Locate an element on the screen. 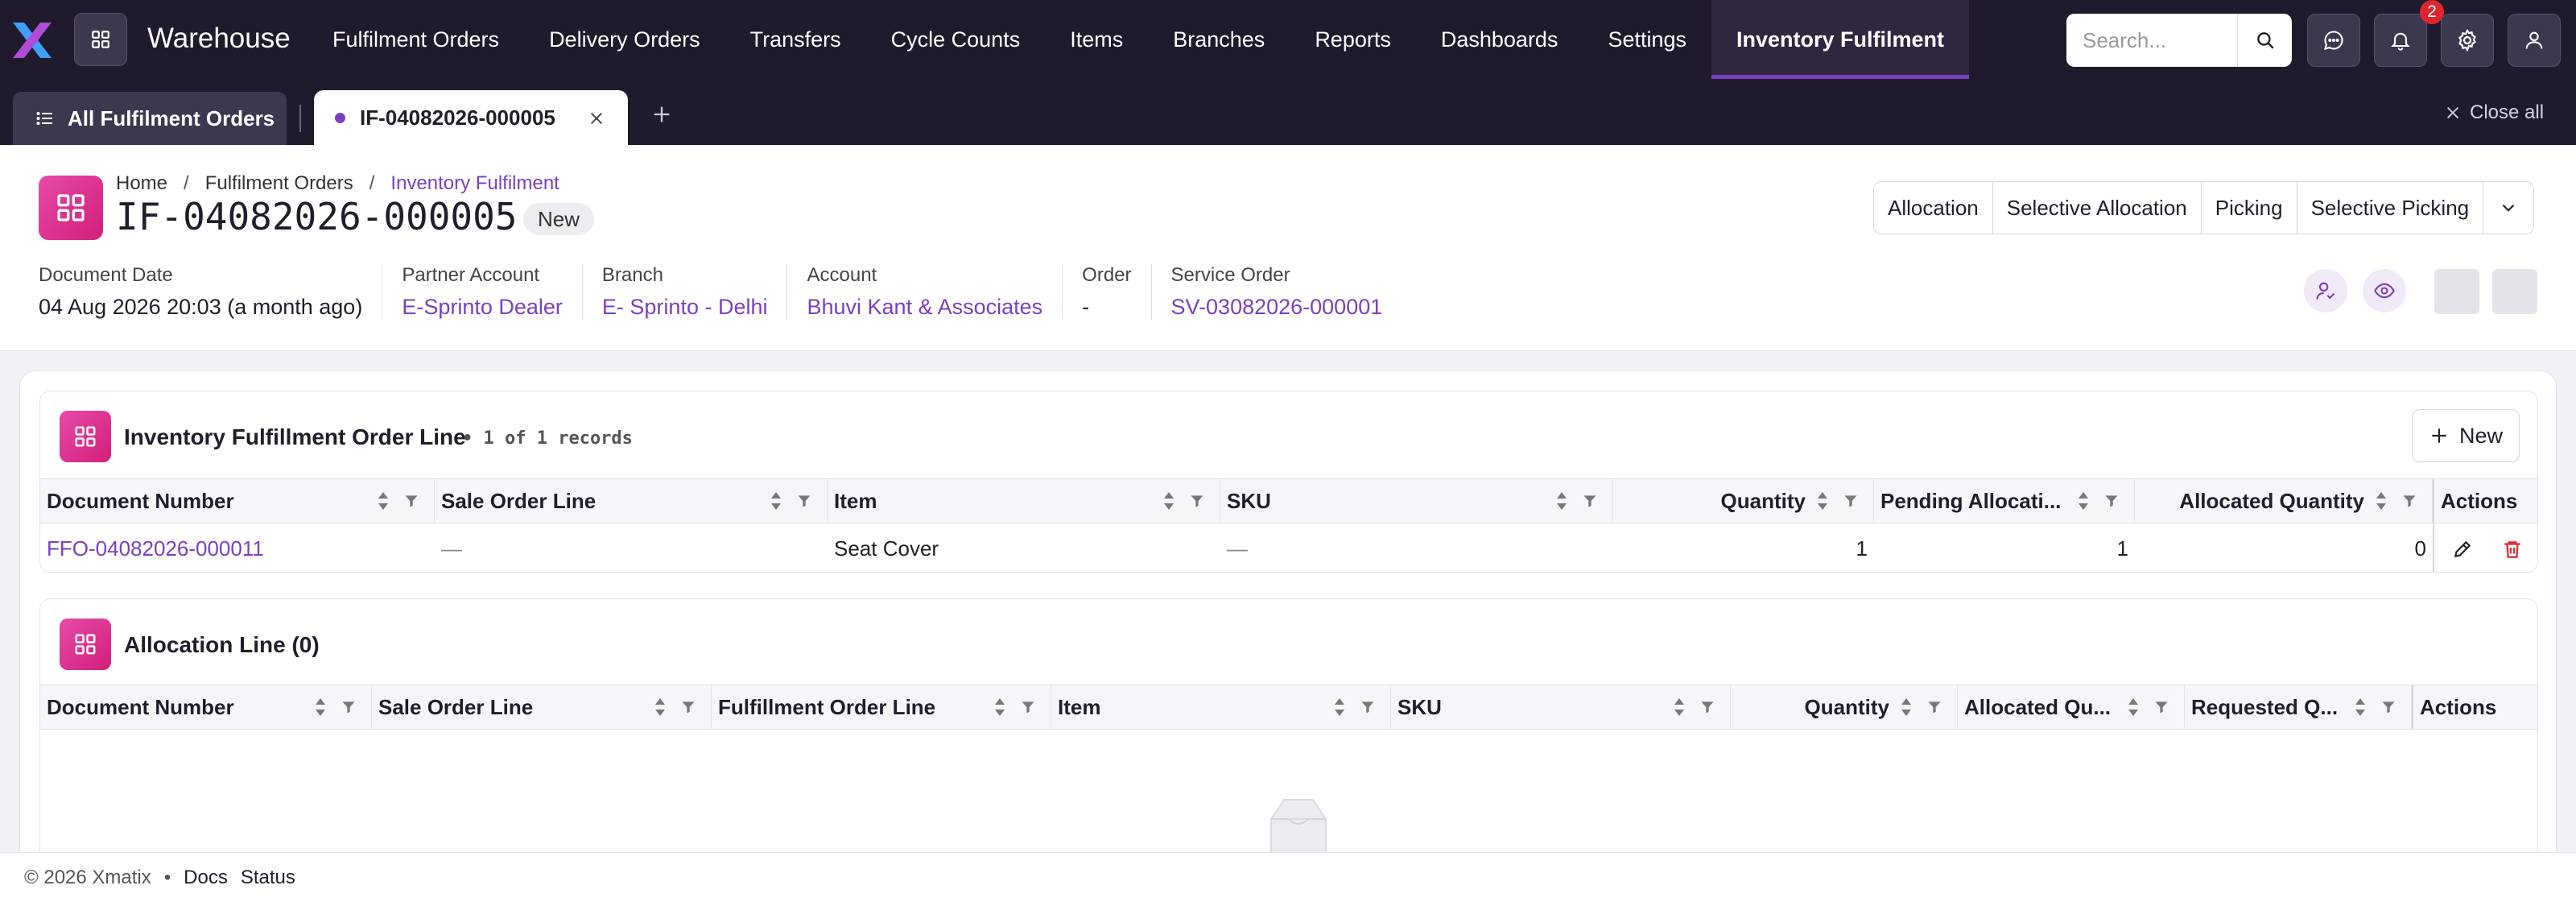 The image size is (2576, 902). grid-icon is located at coordinates (100, 39).